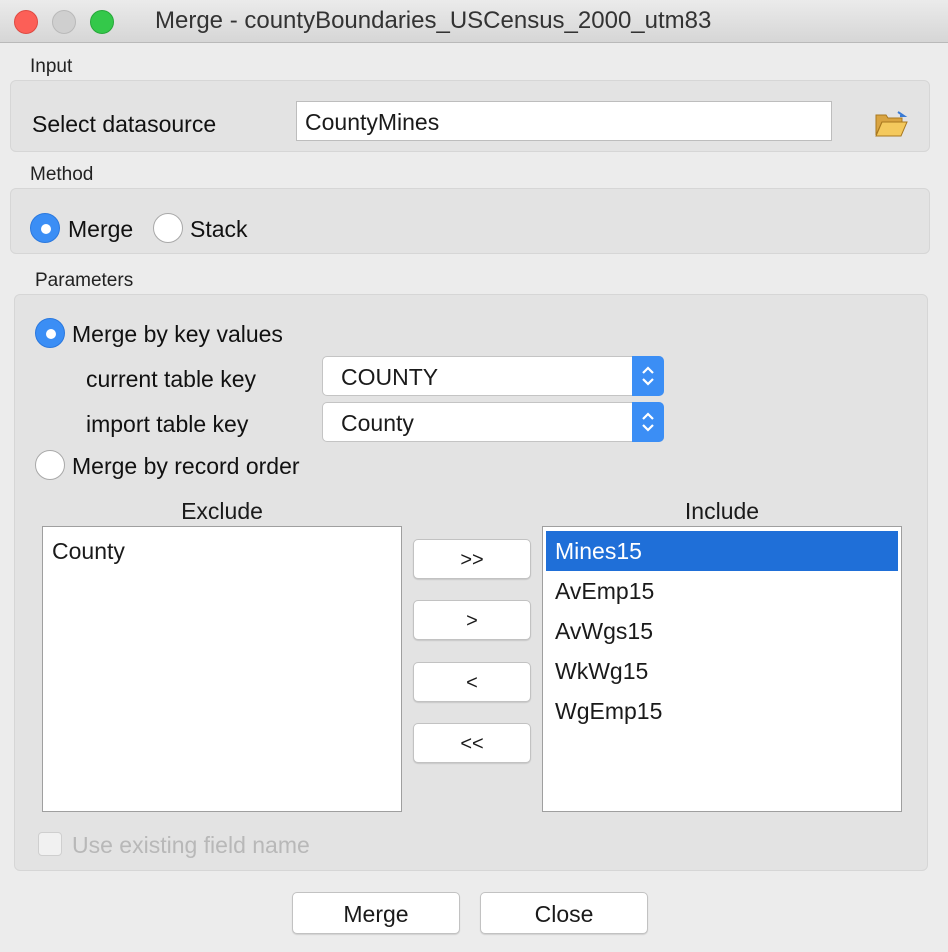 The width and height of the screenshot is (948, 952). I want to click on include-title: Include, so click(722, 511).